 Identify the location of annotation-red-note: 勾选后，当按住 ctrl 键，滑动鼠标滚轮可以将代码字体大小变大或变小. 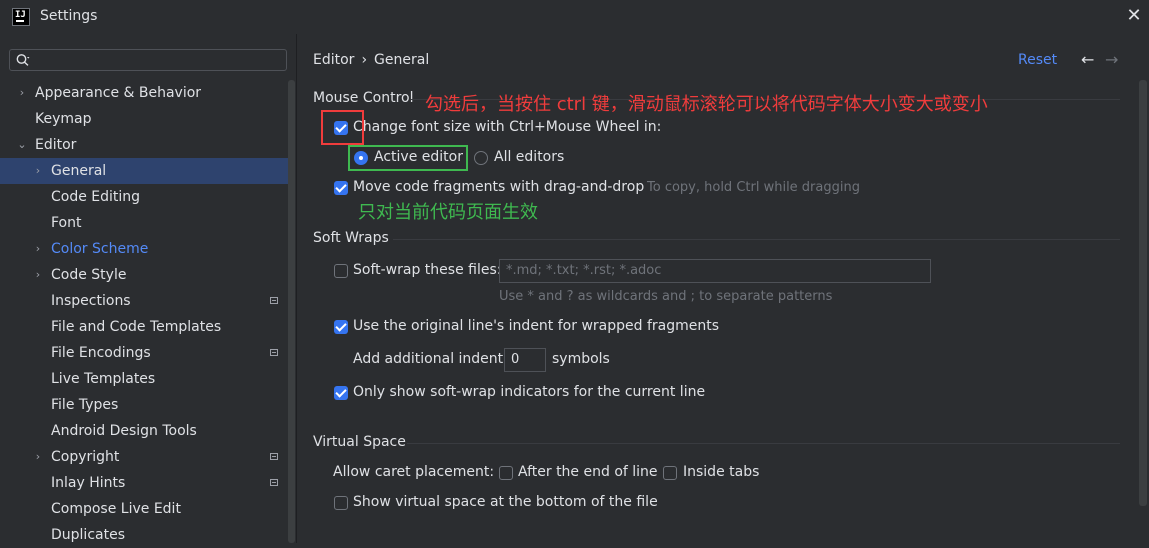
(706, 104).